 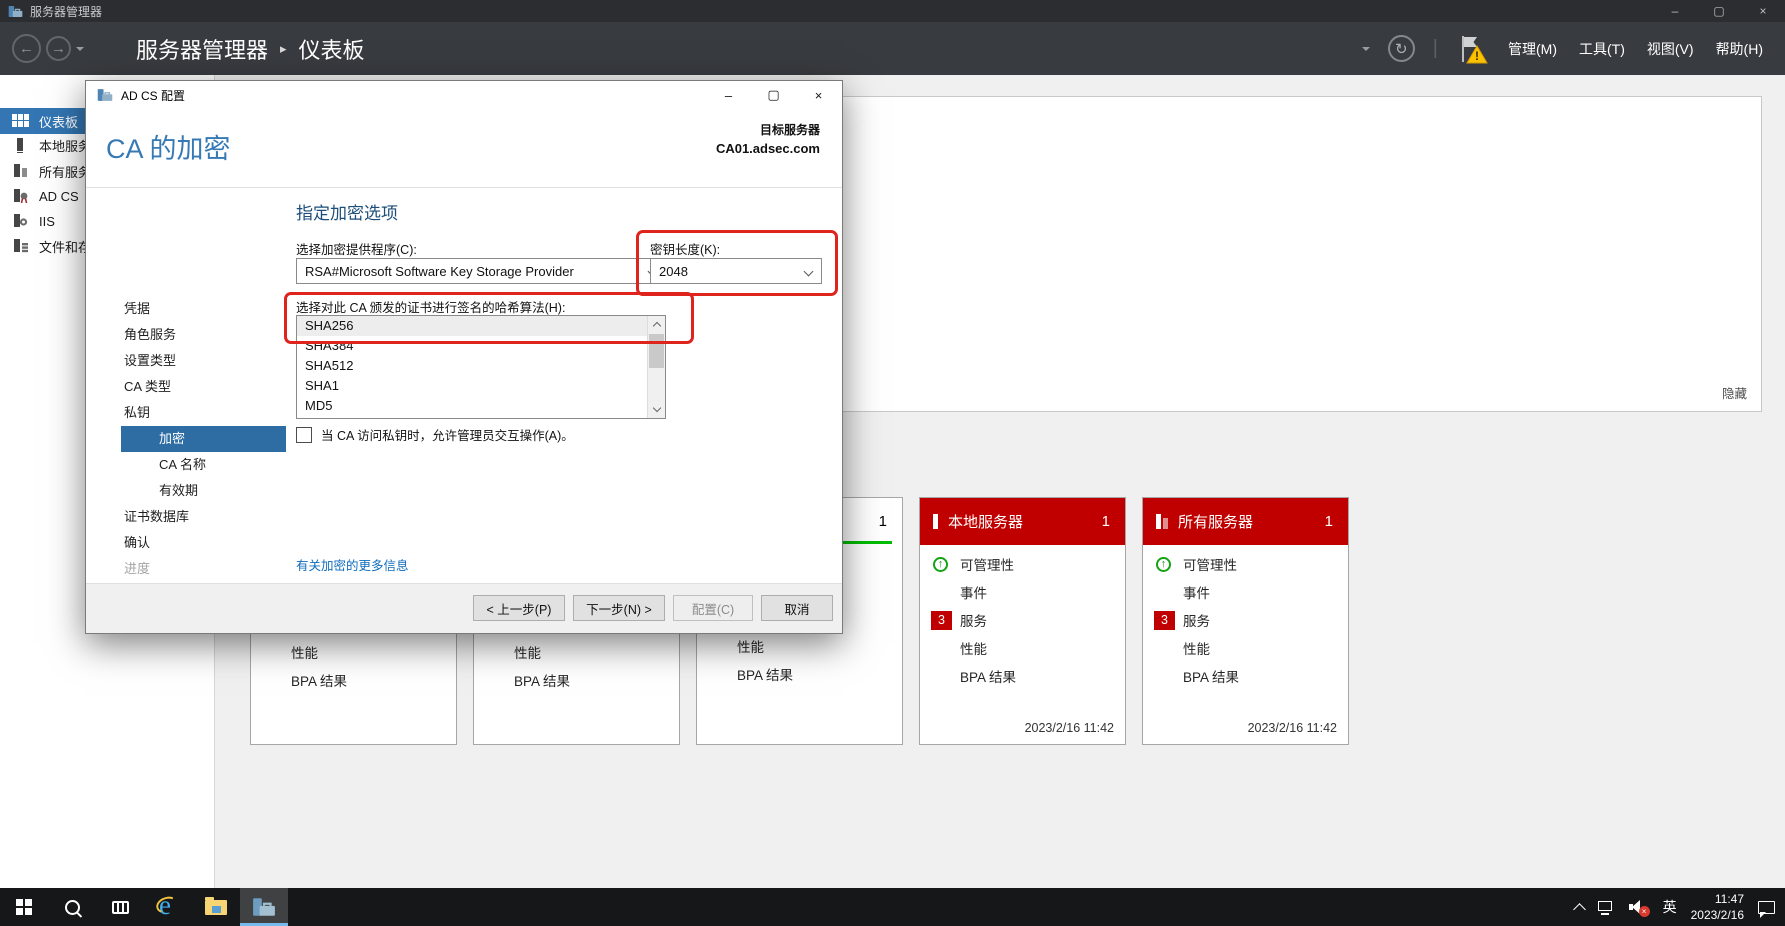 I want to click on volume-muted-icon: ×, so click(x=1639, y=908).